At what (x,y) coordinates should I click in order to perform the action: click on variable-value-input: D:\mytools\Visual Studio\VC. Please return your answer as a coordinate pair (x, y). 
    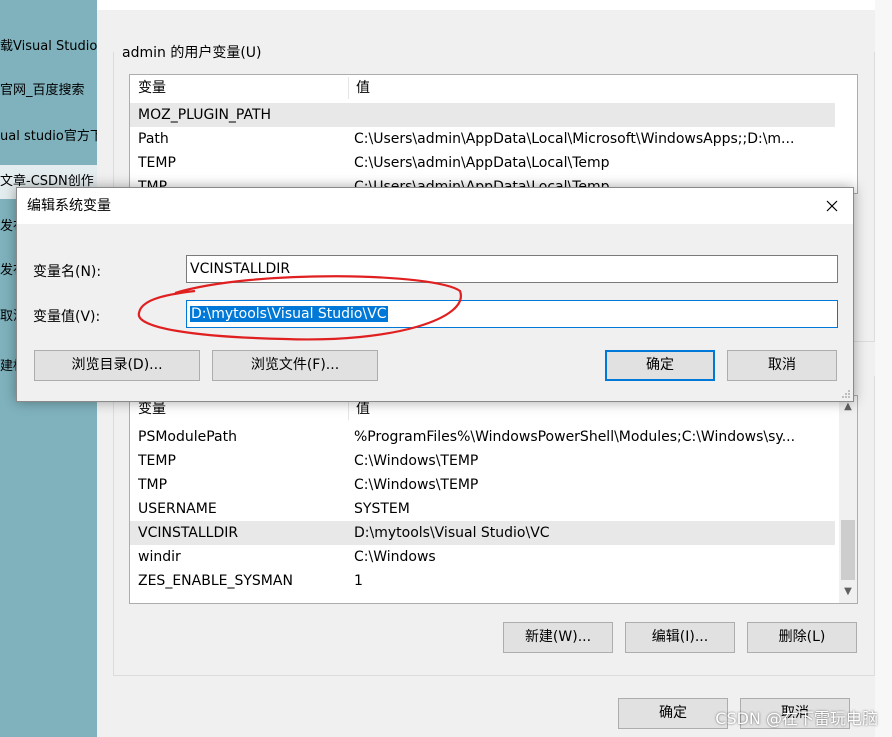
    Looking at the image, I should click on (512, 314).